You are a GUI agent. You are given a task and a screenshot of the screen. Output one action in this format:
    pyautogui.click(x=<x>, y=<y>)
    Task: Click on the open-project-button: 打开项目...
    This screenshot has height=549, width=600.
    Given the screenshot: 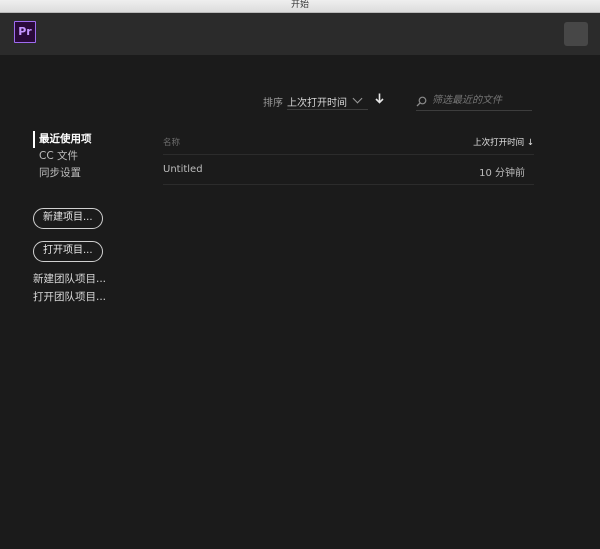 What is the action you would take?
    pyautogui.click(x=68, y=251)
    